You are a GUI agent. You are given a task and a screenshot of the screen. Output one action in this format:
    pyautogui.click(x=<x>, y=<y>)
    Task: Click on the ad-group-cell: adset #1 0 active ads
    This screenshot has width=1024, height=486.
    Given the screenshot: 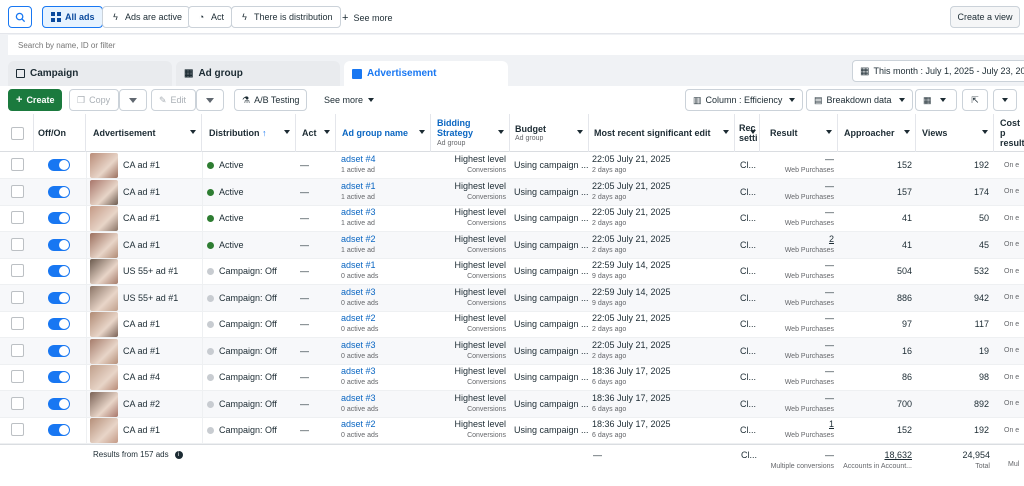 What is the action you would take?
    pyautogui.click(x=385, y=271)
    